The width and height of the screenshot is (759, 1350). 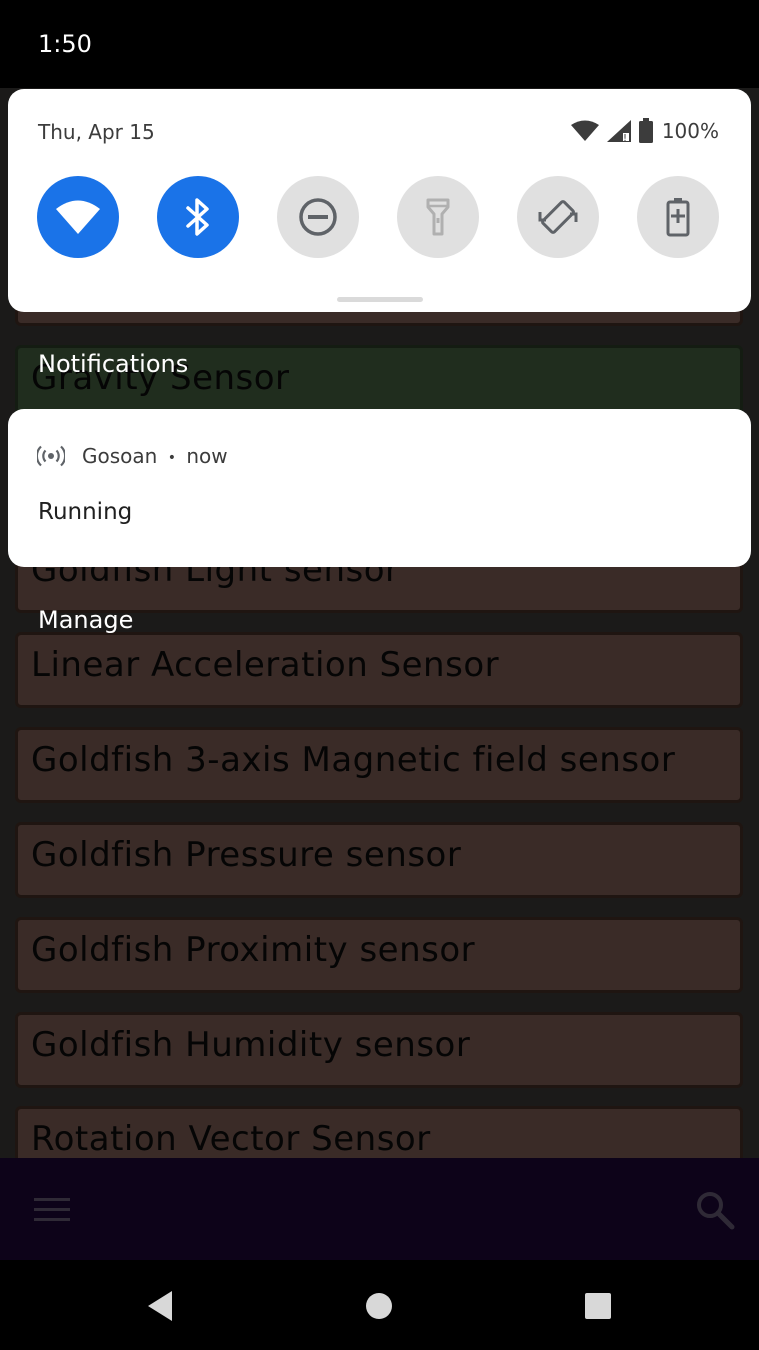 I want to click on wifi-icon, so click(x=78, y=217).